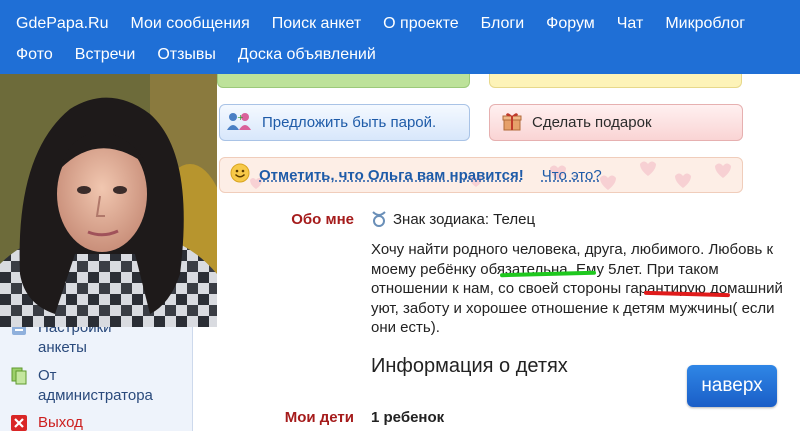  Describe the element at coordinates (62, 347) in the screenshot. I see `sidebar-item-label: анкеты` at that location.